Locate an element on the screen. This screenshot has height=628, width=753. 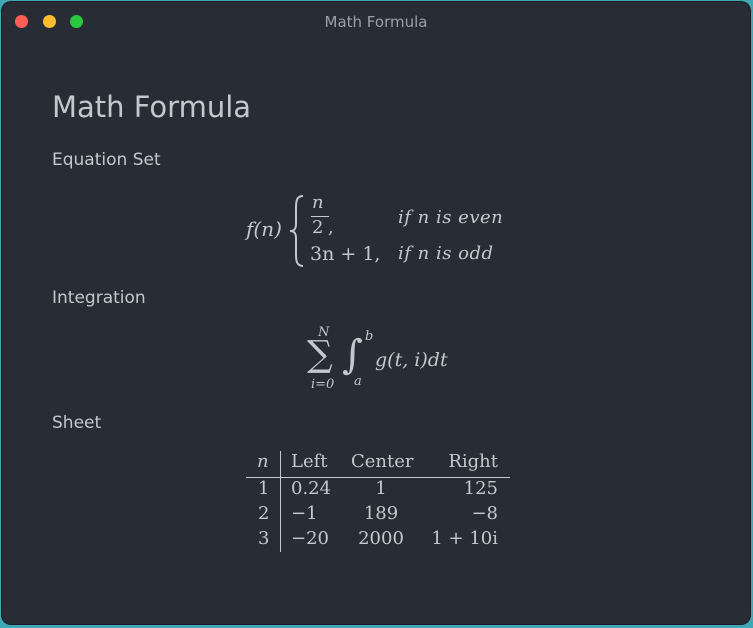
header-n: n is located at coordinates (263, 461).